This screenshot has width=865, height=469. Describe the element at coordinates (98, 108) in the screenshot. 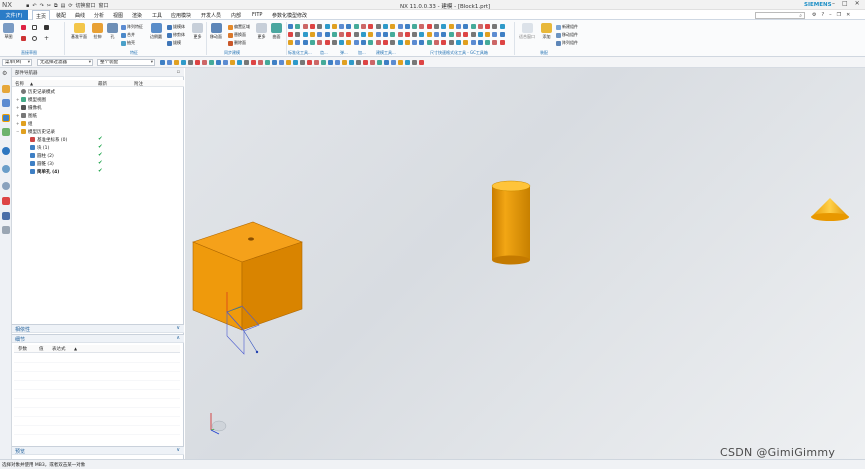

I see `tree-row: + 摄像机` at that location.